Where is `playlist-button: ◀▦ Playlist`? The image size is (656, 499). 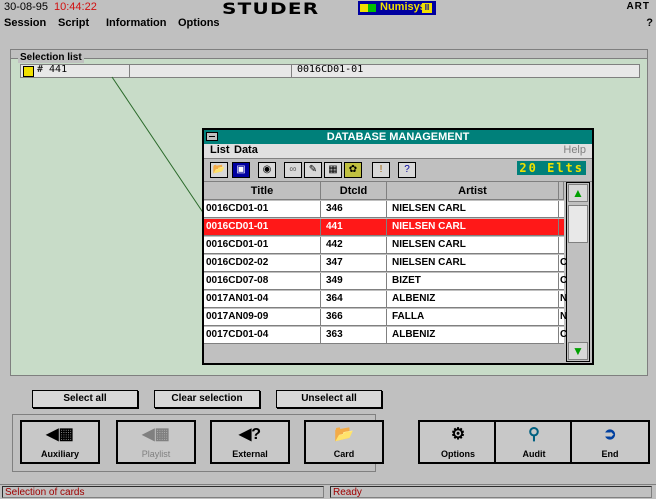
playlist-button: ◀▦ Playlist is located at coordinates (156, 442).